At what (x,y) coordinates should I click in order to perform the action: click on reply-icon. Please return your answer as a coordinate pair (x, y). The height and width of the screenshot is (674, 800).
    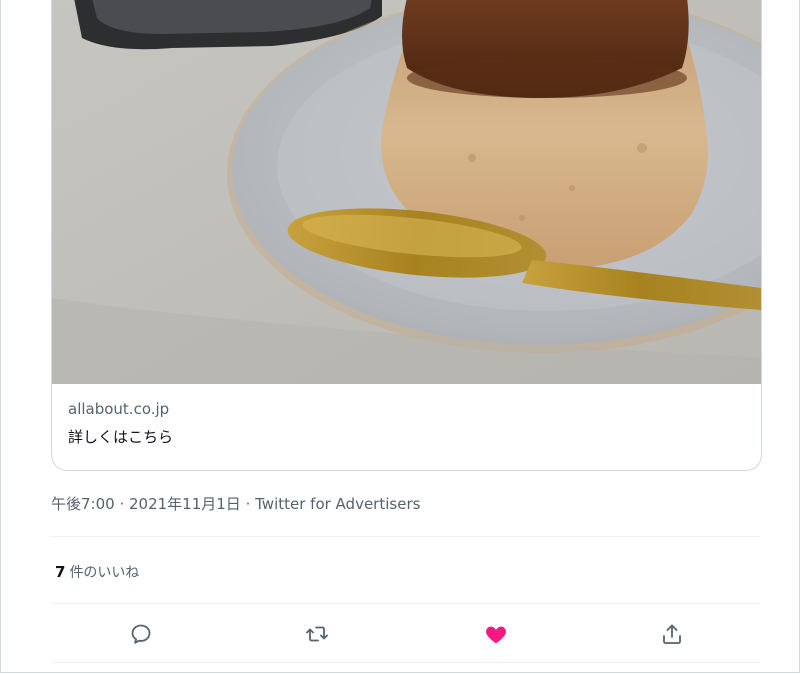
    Looking at the image, I should click on (141, 634).